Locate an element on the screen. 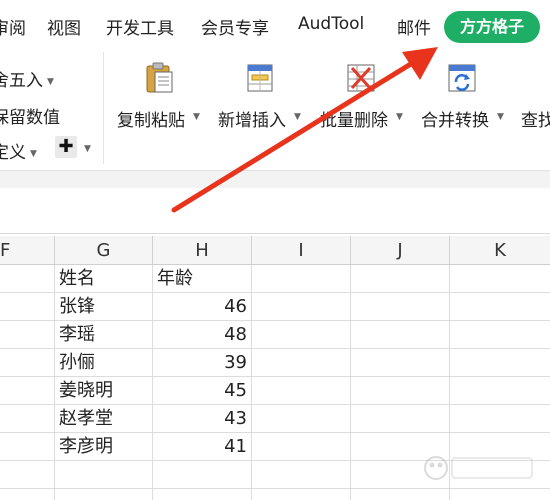 This screenshot has width=550, height=500. baidu-jingyan-watermark-icon is located at coordinates (478, 468).